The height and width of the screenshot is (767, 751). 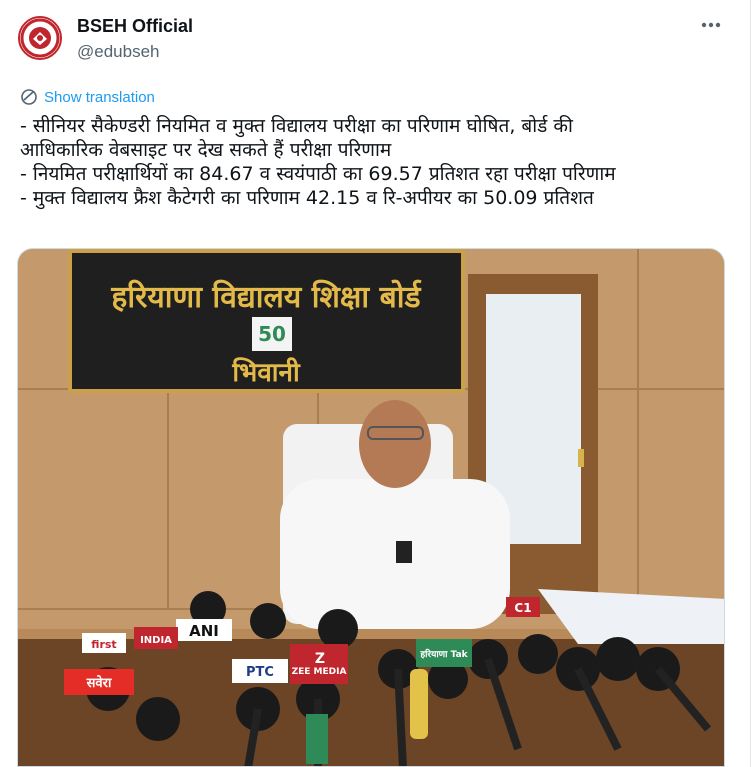 What do you see at coordinates (272, 334) in the screenshot?
I see `logo-number: 50` at bounding box center [272, 334].